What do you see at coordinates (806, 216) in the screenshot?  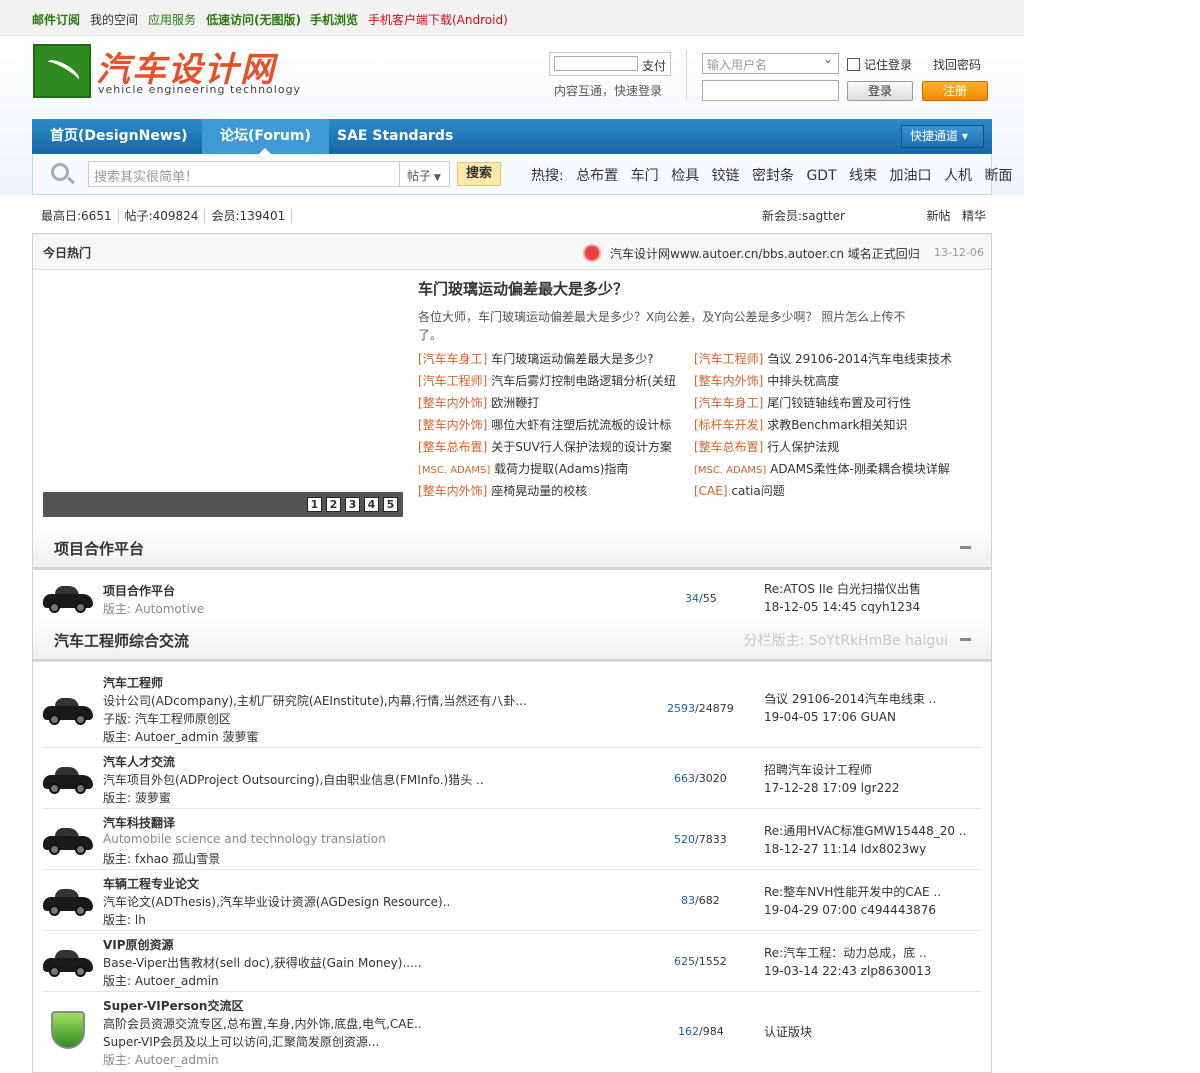 I see `stat-newest: 新会员:sagtter` at bounding box center [806, 216].